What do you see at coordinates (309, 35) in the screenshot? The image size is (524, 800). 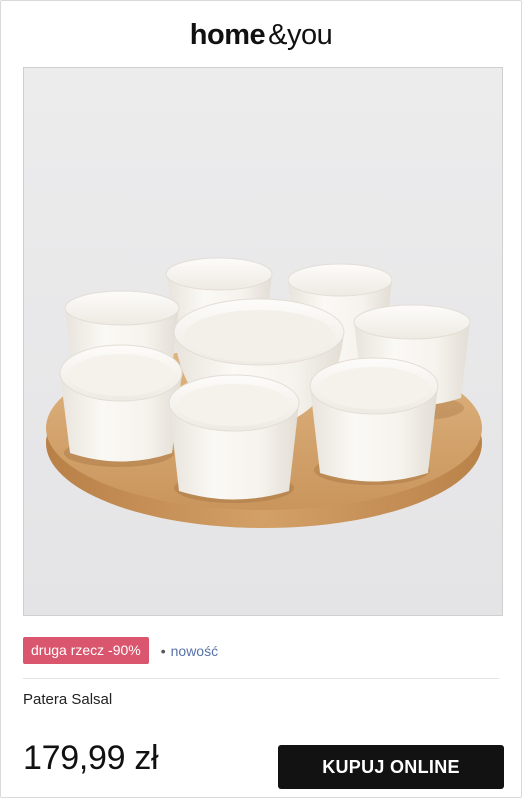 I see `logo-part-you: you` at bounding box center [309, 35].